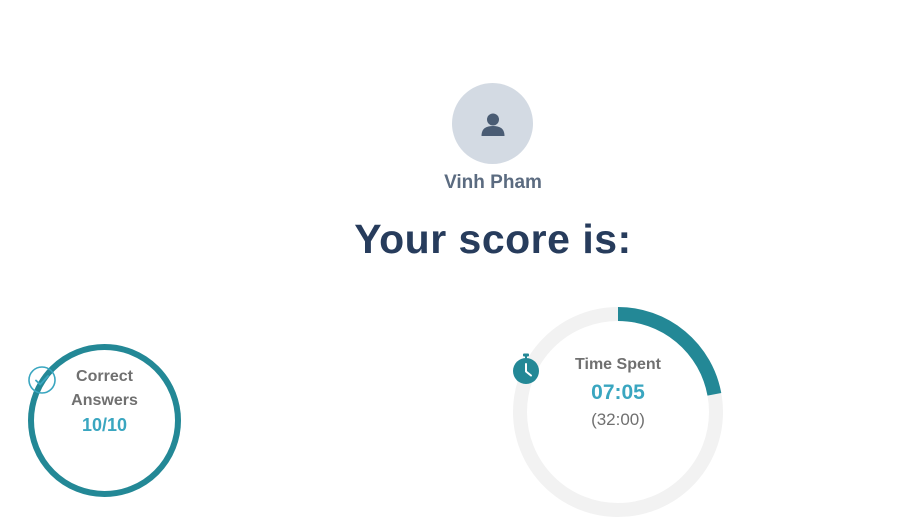  I want to click on score-heading: Your score is:, so click(493, 239).